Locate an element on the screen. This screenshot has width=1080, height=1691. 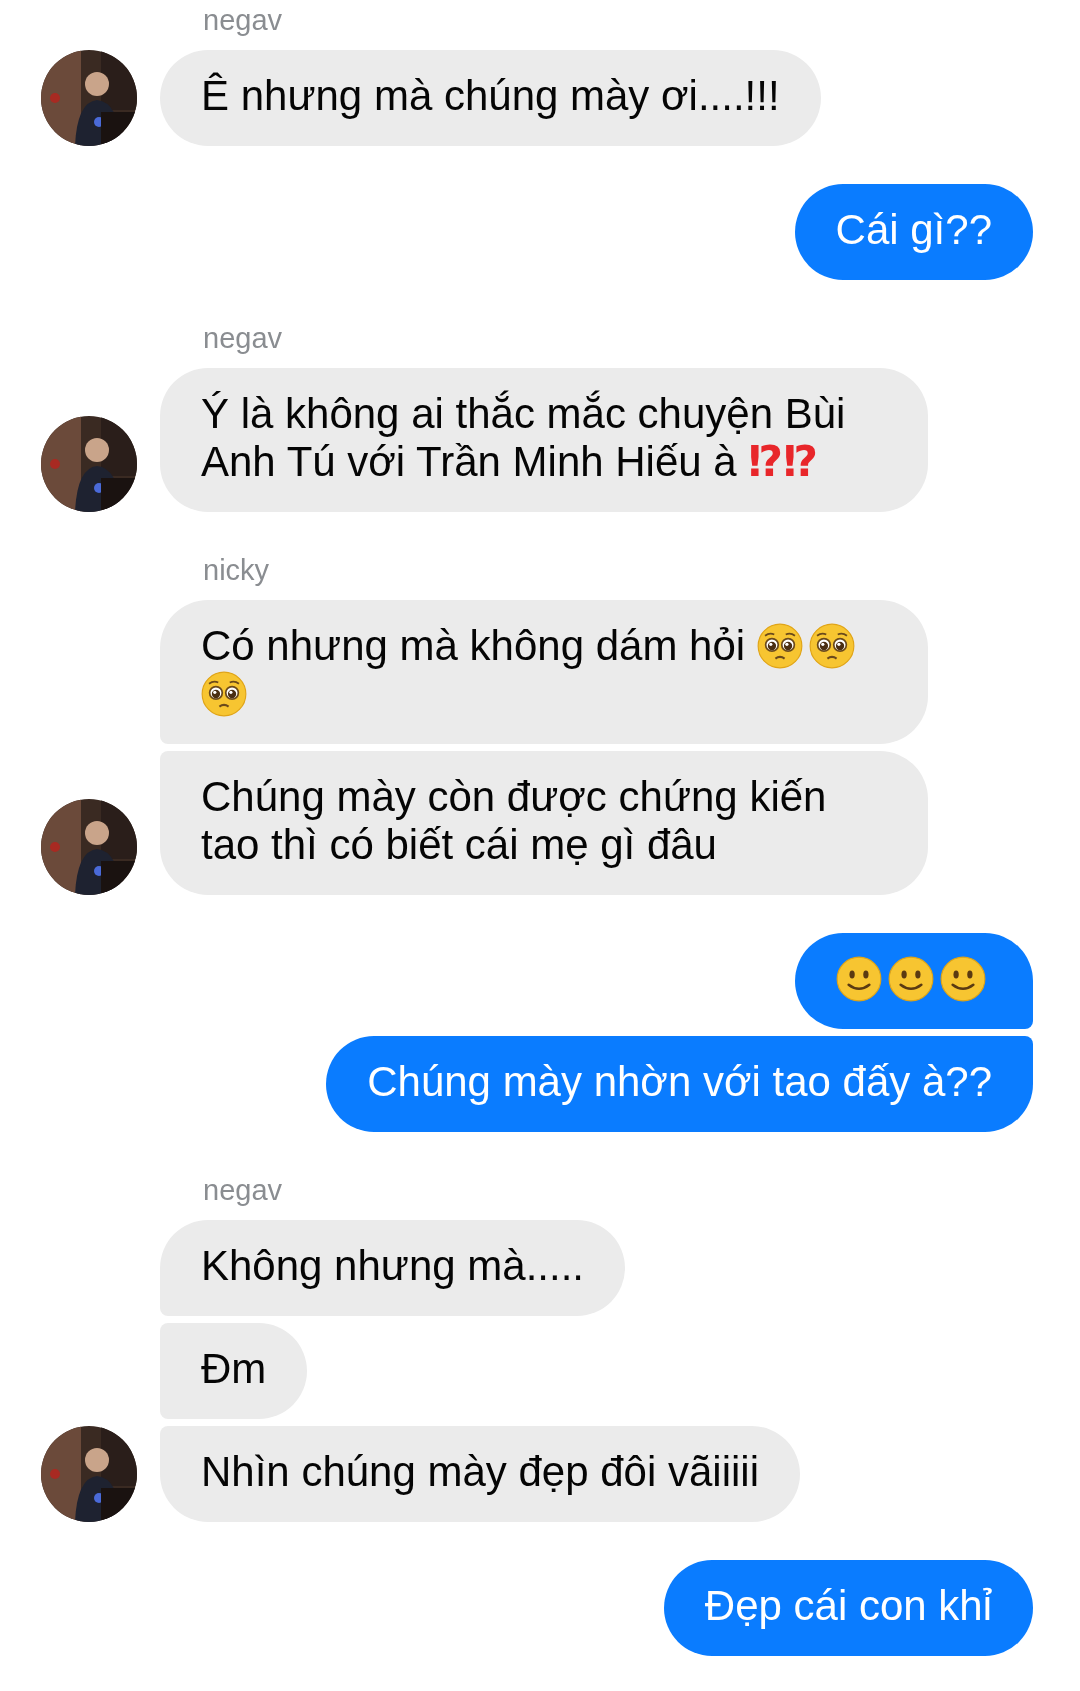
message-text: Nhìn chúng mày đẹp đôi vãiiiii is located at coordinates (480, 1471).